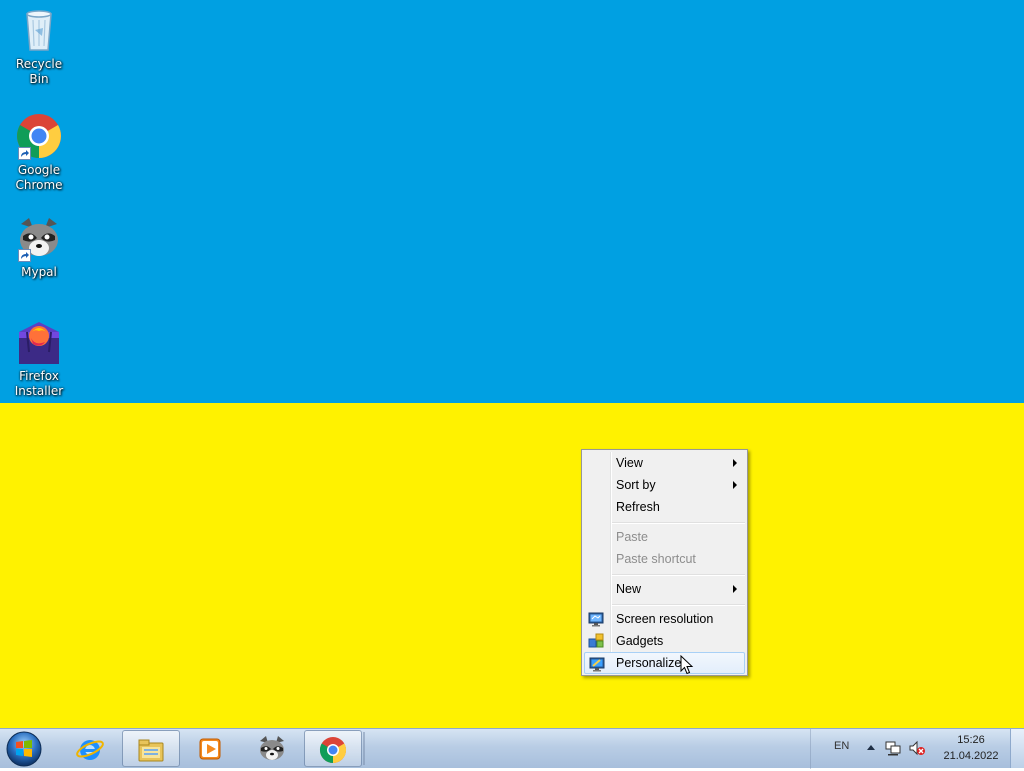  I want to click on taskbar: EN 15:26 21.04.2022, so click(512, 748).